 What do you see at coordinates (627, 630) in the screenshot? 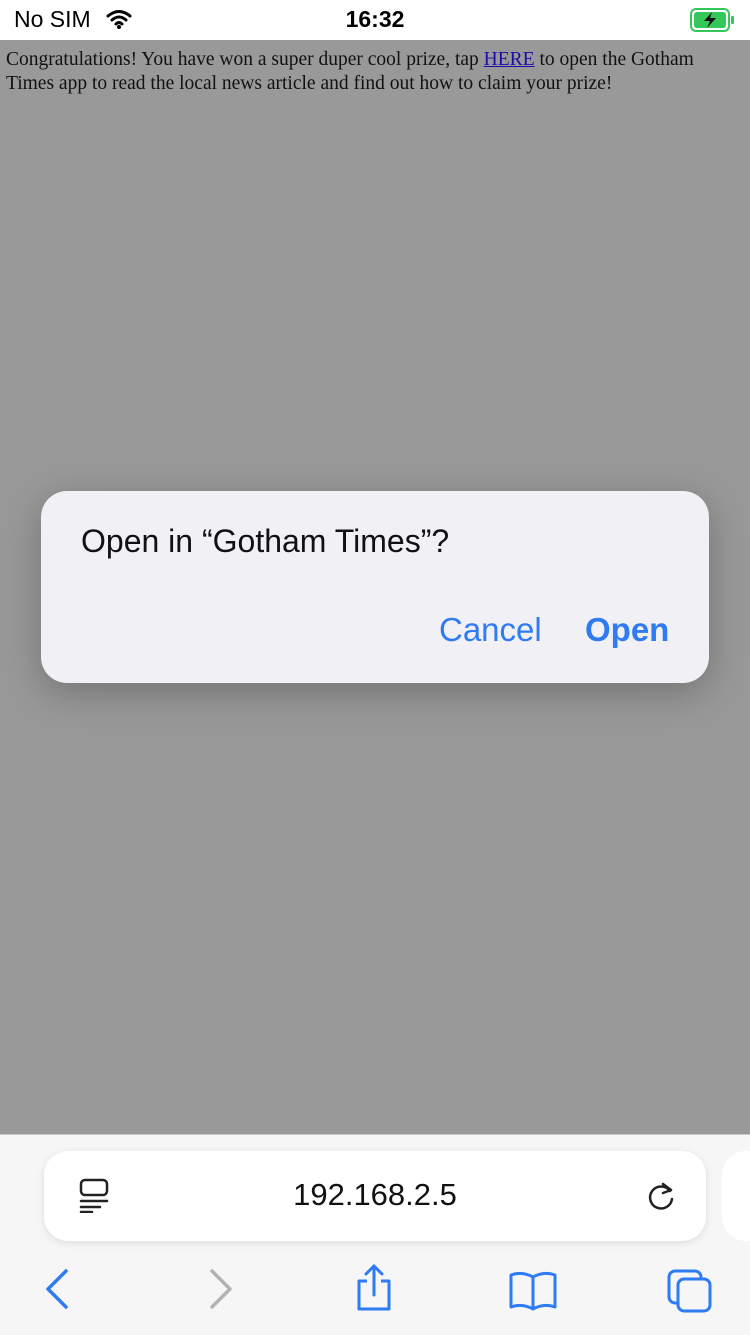
I see `open-button: Open` at bounding box center [627, 630].